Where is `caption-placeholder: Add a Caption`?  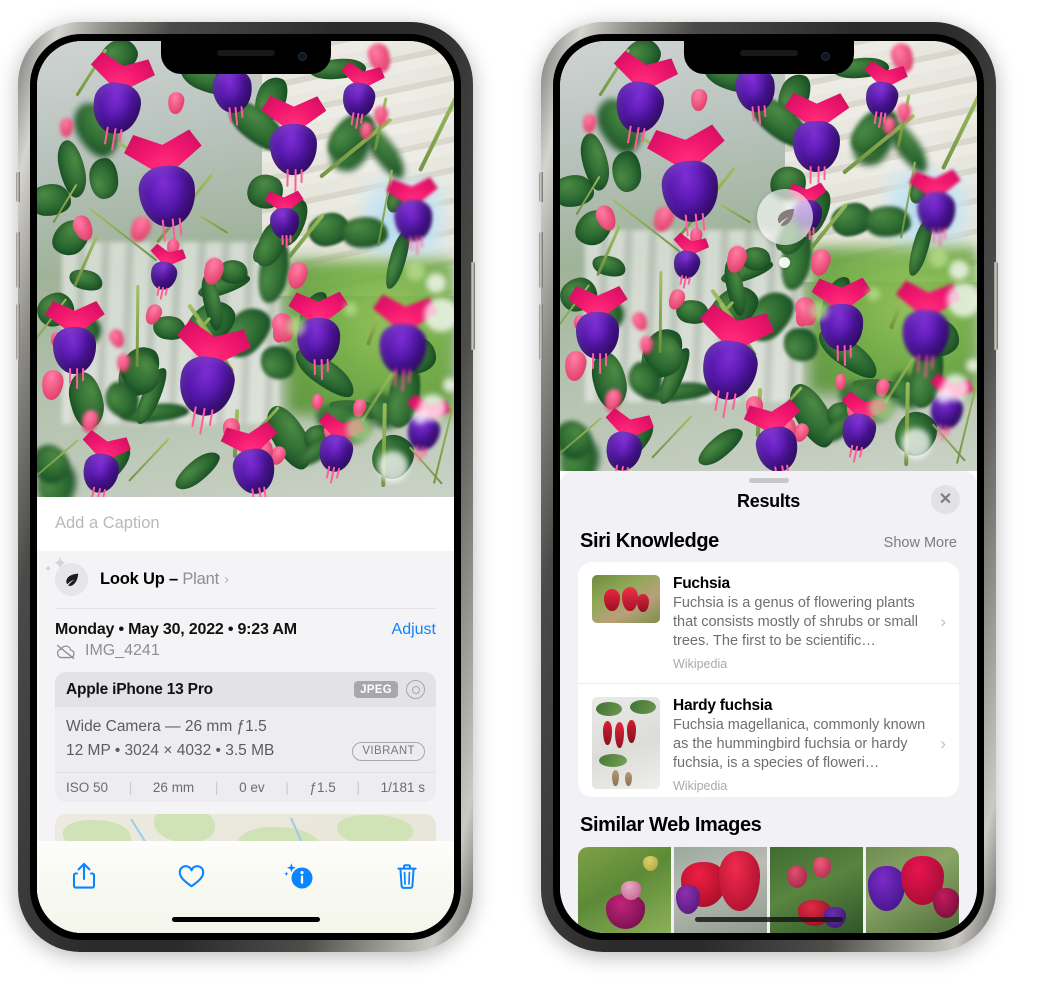 caption-placeholder: Add a Caption is located at coordinates (107, 523).